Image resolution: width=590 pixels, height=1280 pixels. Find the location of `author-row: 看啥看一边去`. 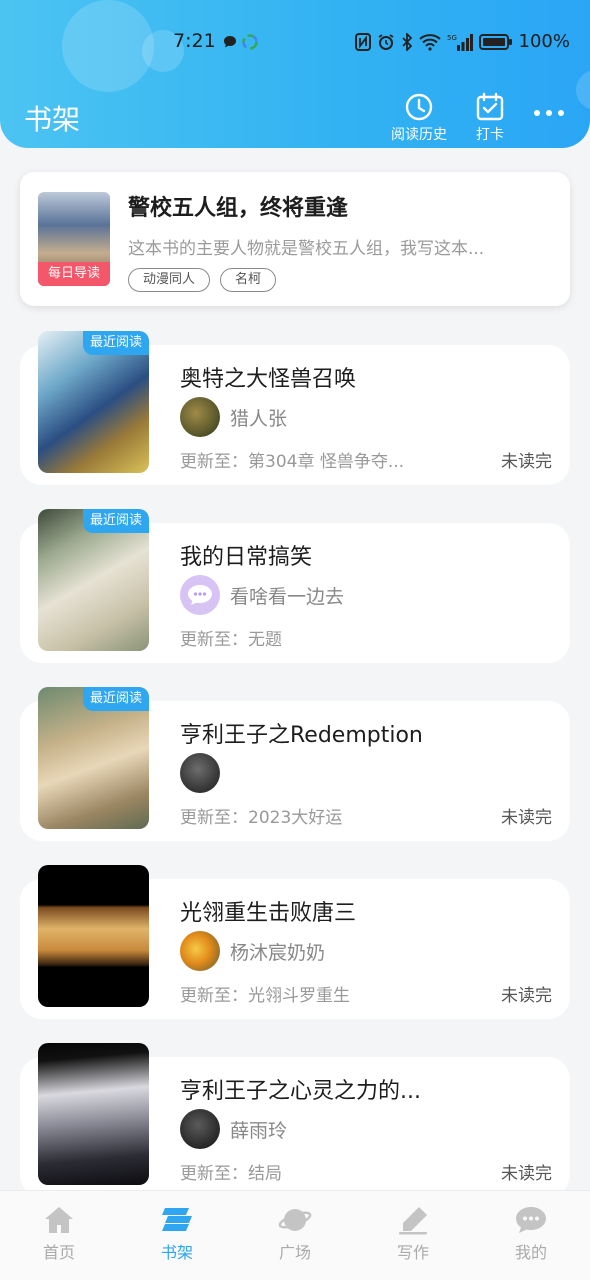

author-row: 看啥看一边去 is located at coordinates (262, 595).